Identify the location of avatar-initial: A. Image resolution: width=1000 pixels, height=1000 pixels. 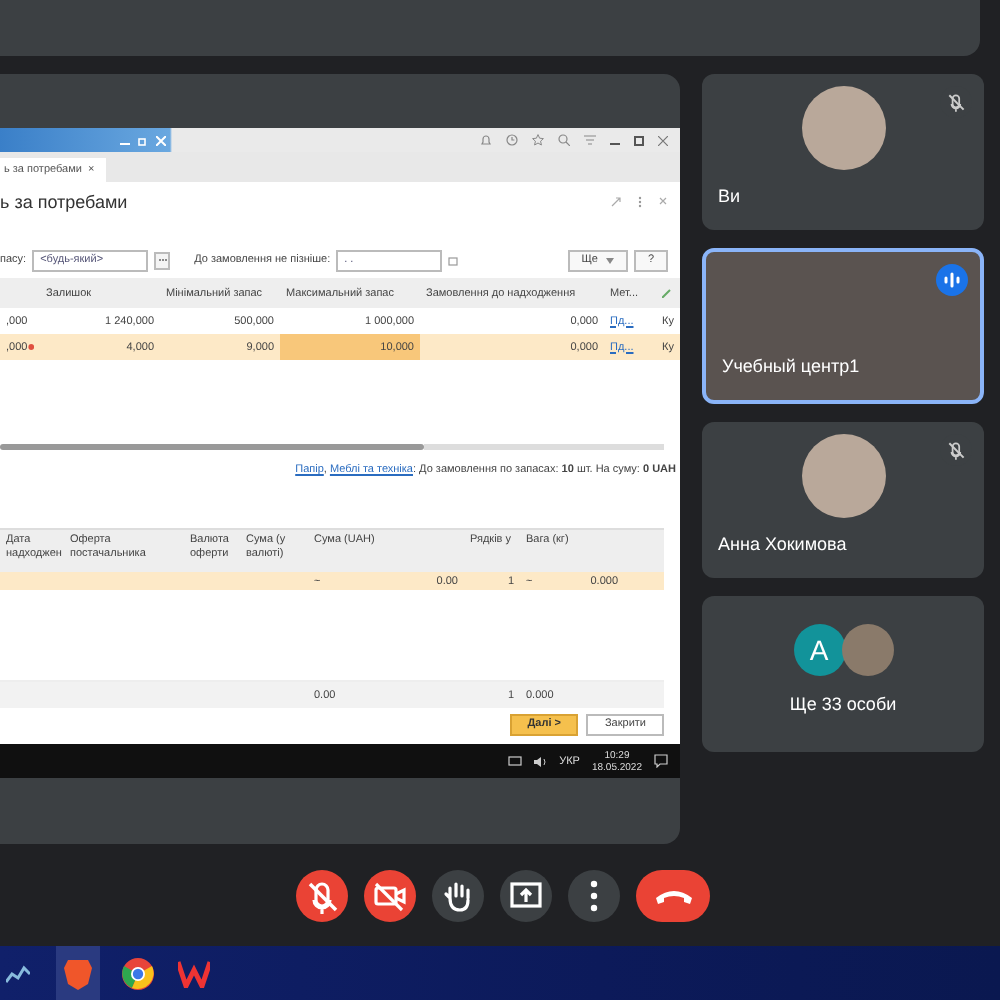
(819, 650).